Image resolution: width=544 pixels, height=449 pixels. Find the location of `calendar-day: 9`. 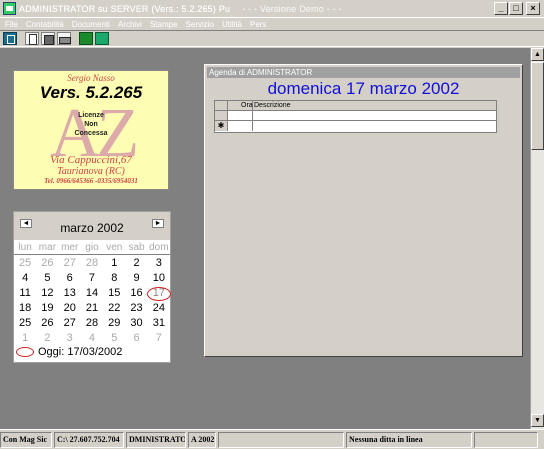

calendar-day: 9 is located at coordinates (136, 278).